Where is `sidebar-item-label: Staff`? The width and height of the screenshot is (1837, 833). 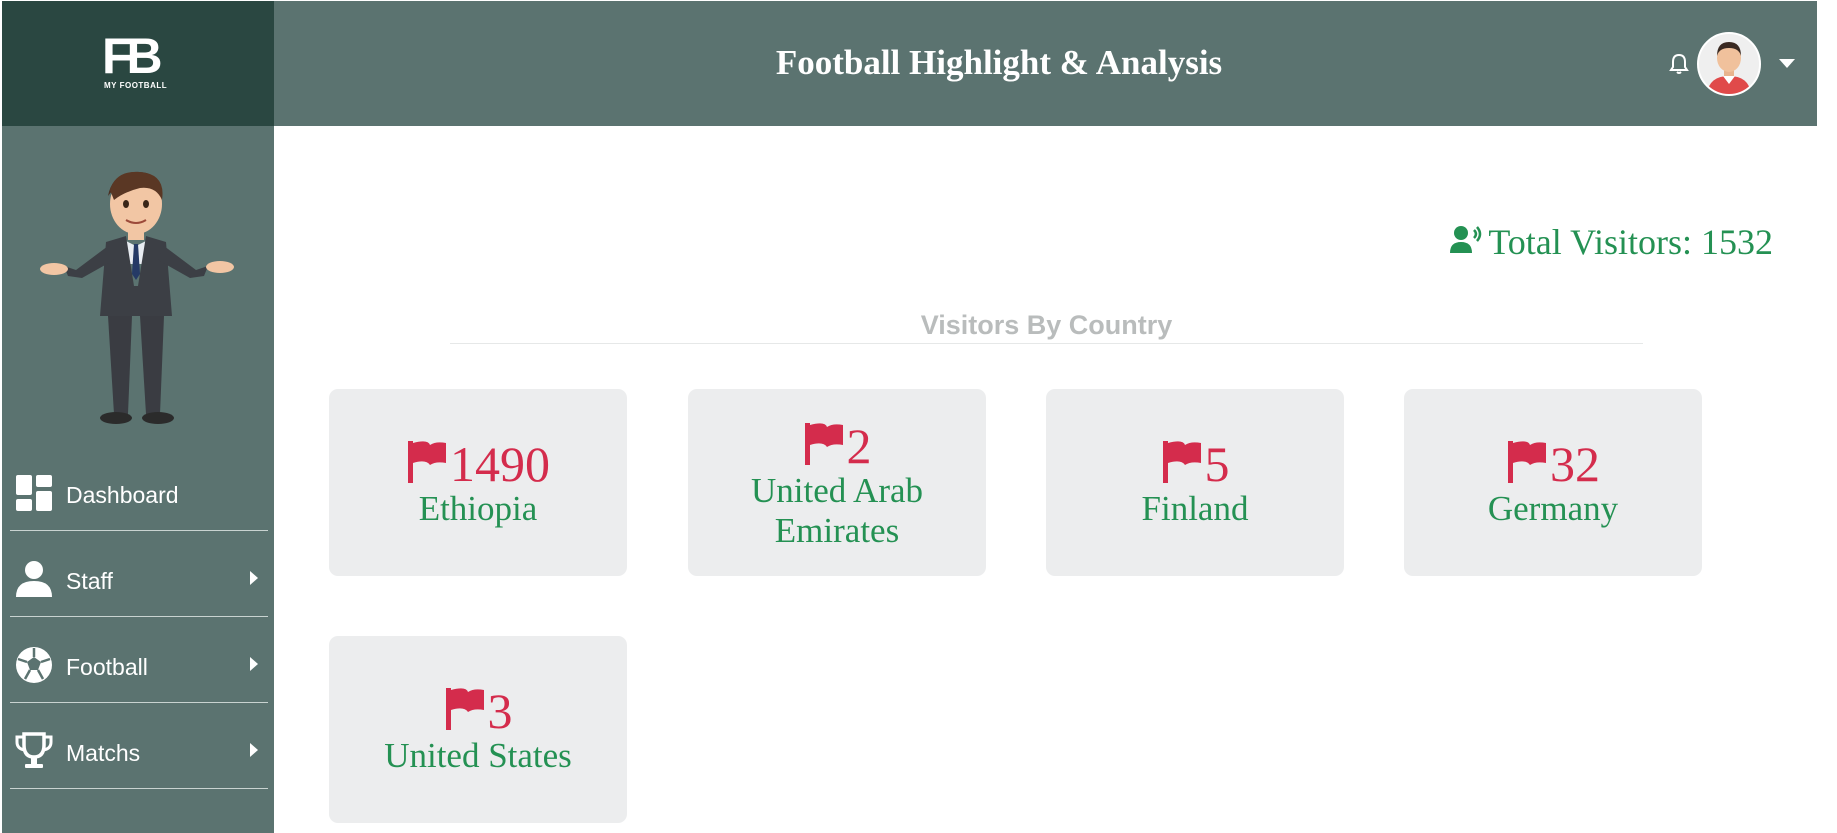 sidebar-item-label: Staff is located at coordinates (89, 581).